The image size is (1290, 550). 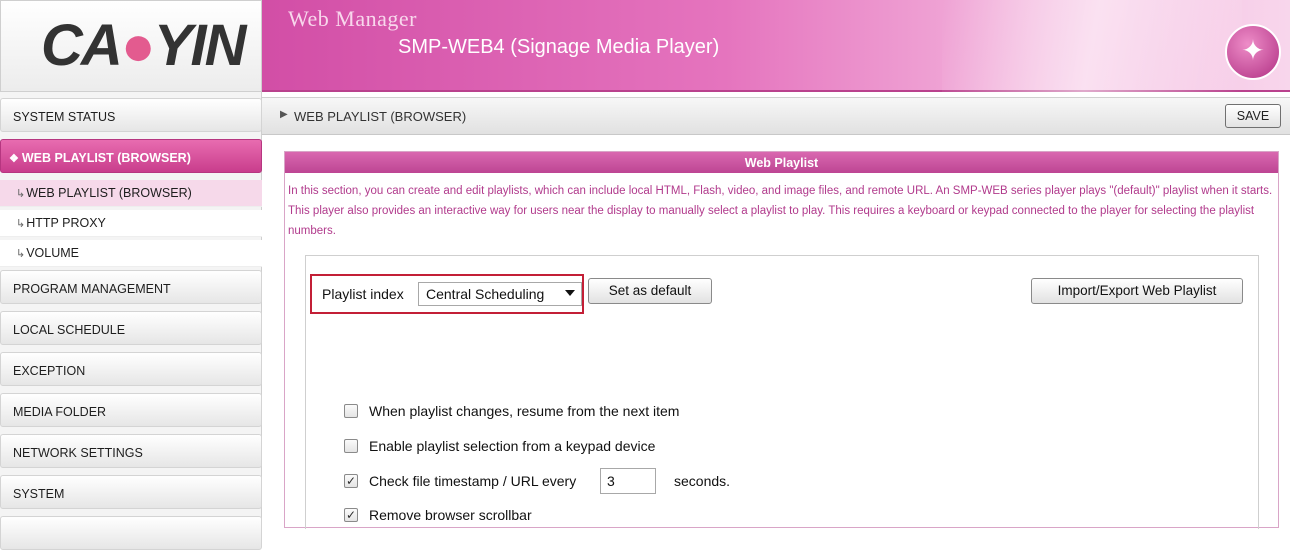 I want to click on playlist-index-highlight: Playlist index Central Scheduling, so click(x=447, y=294).